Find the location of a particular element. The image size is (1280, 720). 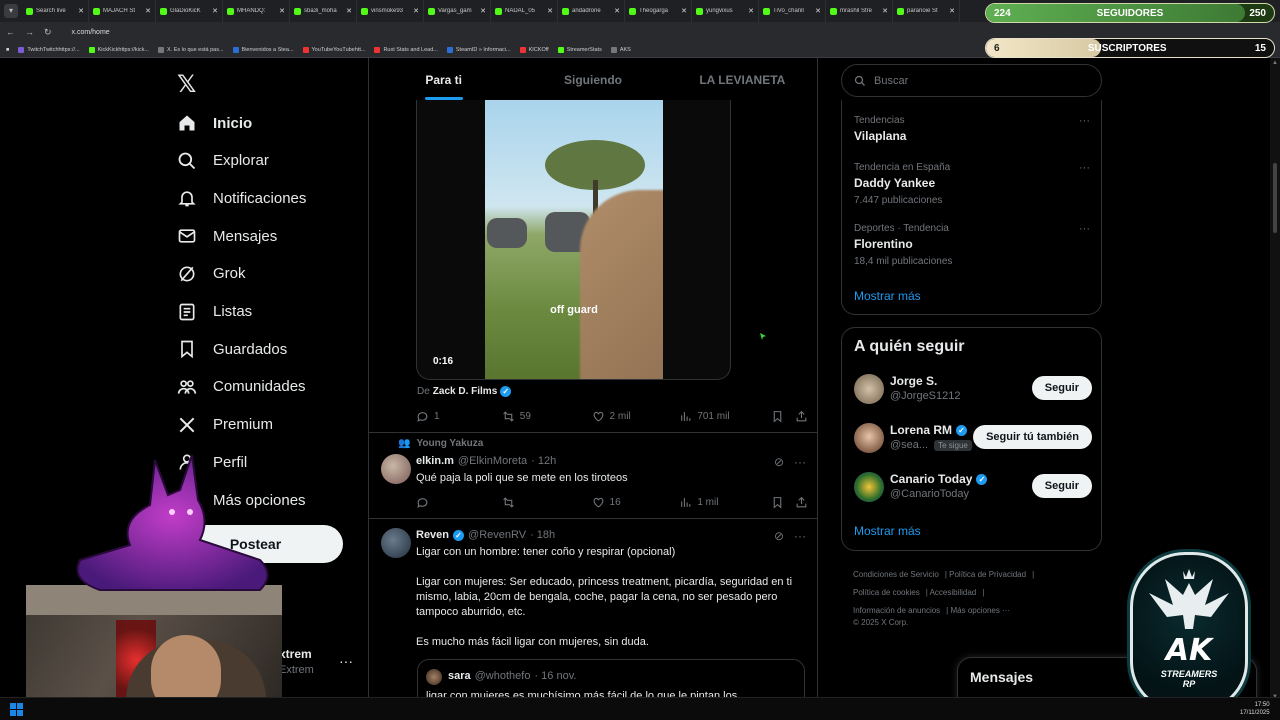

system-clock: 17:50 17/11/2025 is located at coordinates (1255, 709).